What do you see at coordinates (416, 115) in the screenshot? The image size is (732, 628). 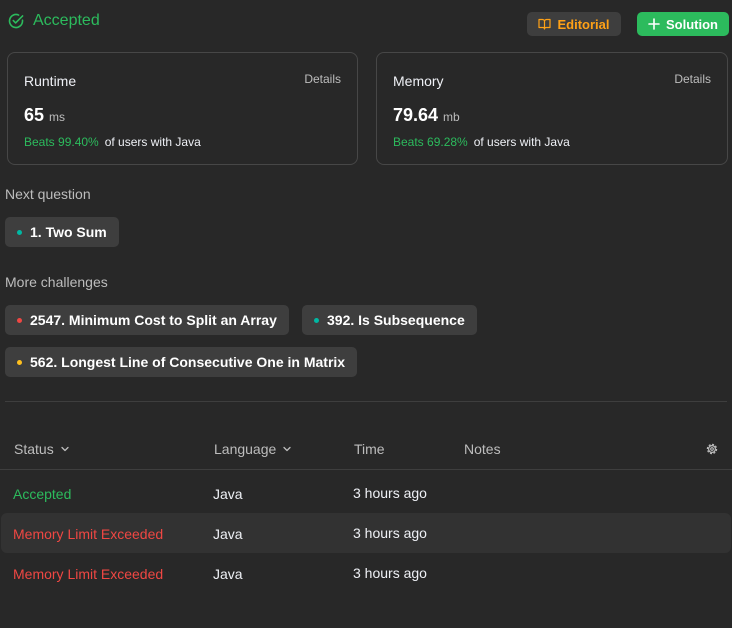 I see `memory-number: 79.64` at bounding box center [416, 115].